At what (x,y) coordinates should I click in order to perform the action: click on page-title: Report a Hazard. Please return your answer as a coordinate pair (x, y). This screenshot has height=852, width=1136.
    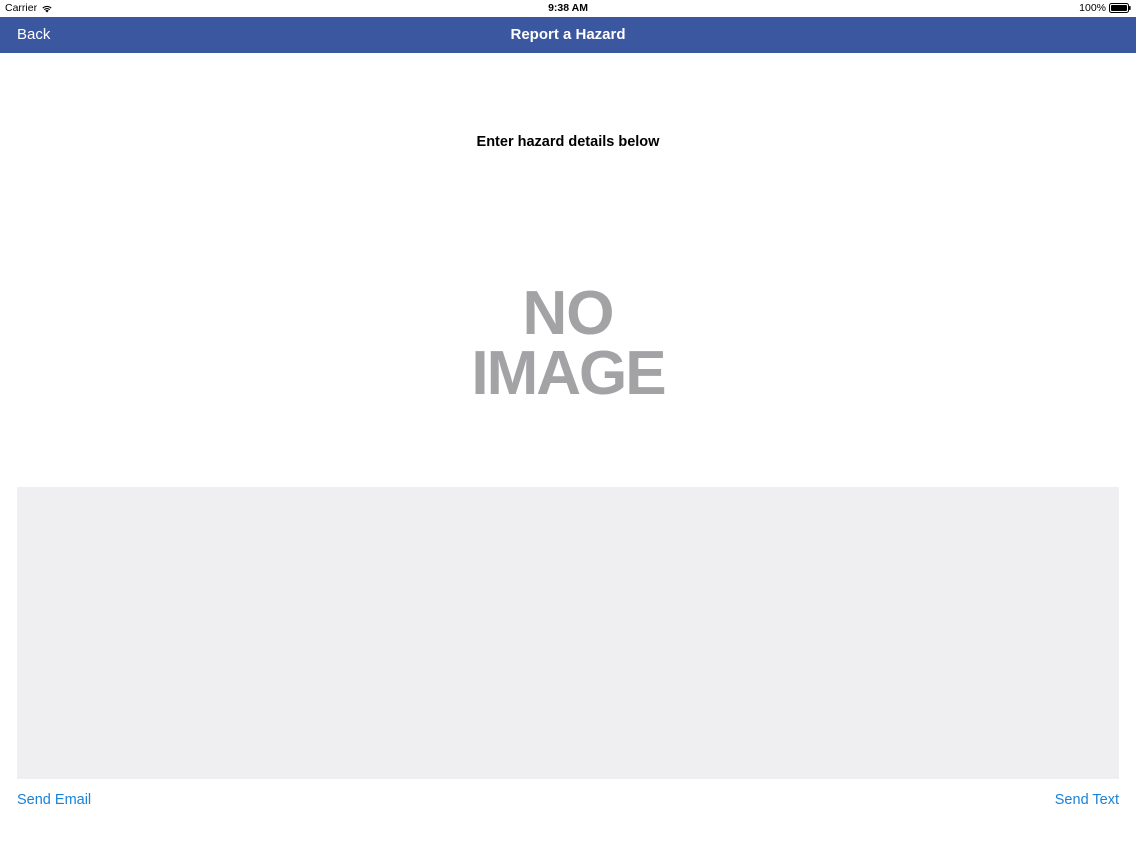
    Looking at the image, I should click on (568, 34).